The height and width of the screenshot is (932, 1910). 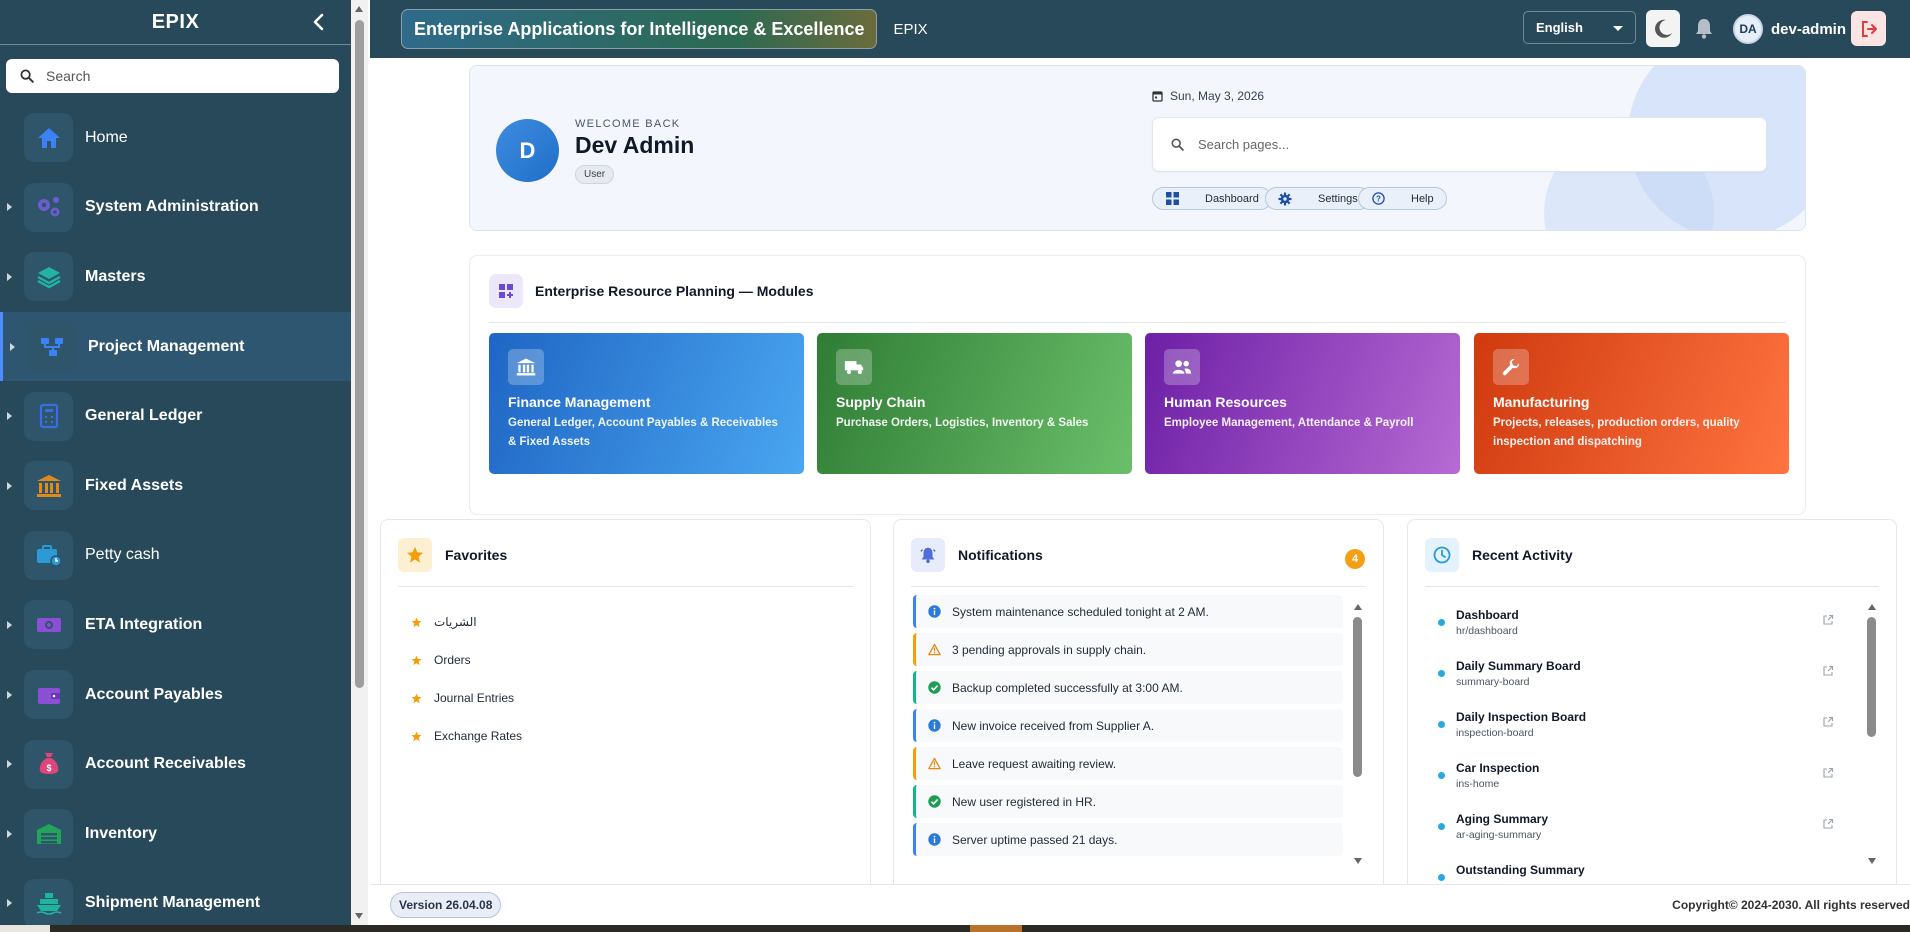 I want to click on sidebar-item-masters: Masters, so click(x=175, y=277).